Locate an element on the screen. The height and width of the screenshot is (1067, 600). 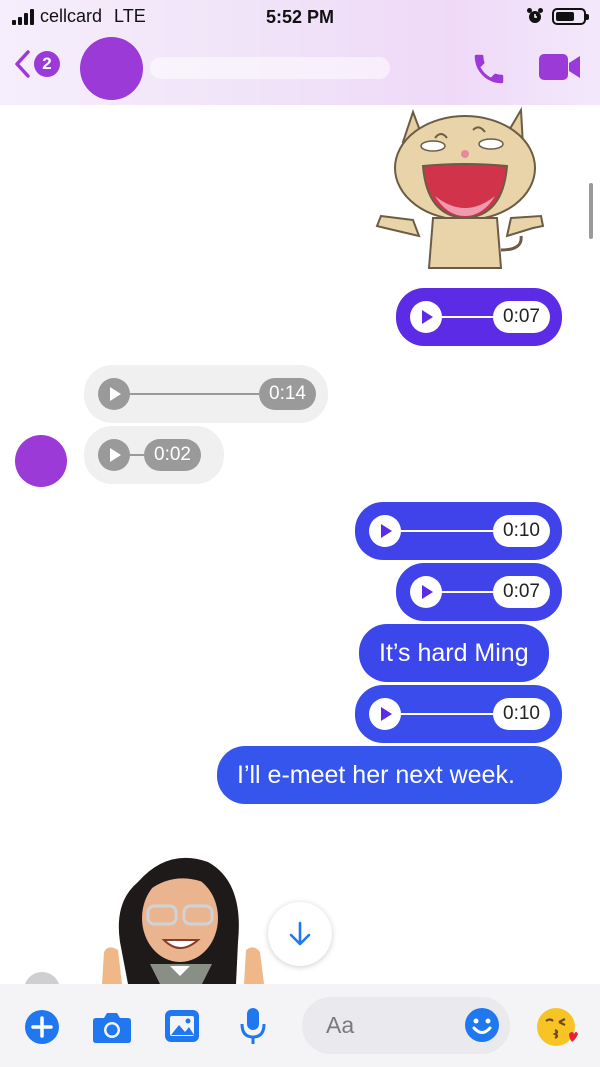
back-button: 2 is located at coordinates (36, 64).